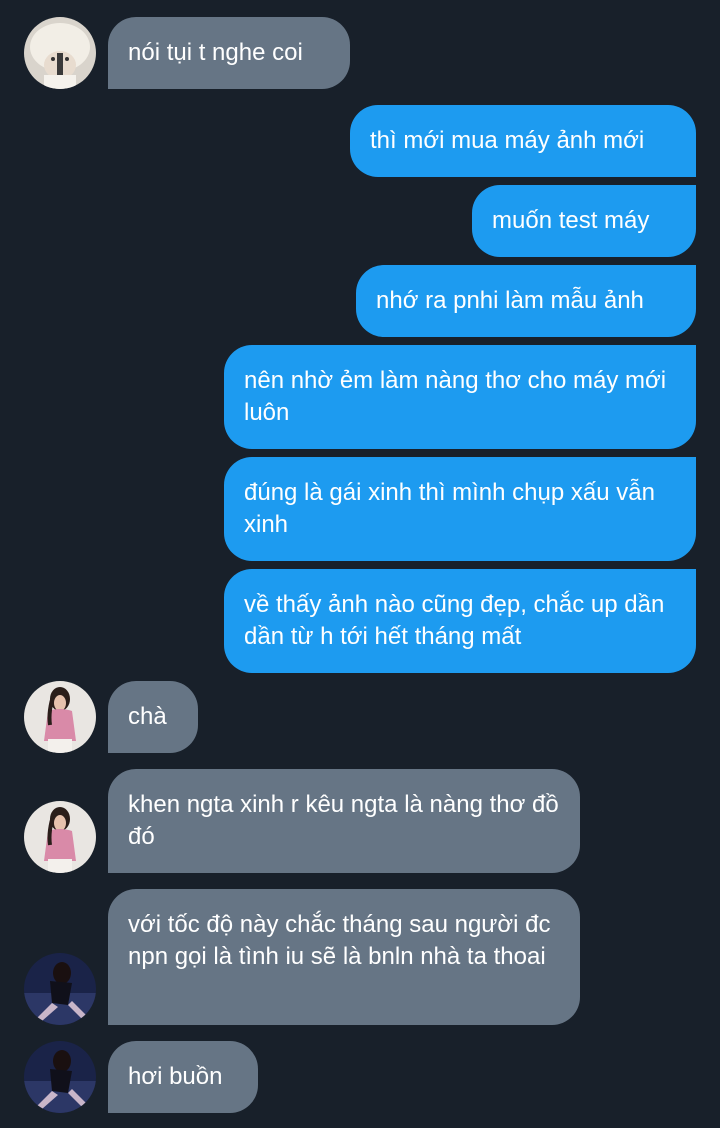 This screenshot has height=1128, width=720. What do you see at coordinates (510, 300) in the screenshot?
I see `message-text: nhớ ra pnhi làm mẫu ảnh` at bounding box center [510, 300].